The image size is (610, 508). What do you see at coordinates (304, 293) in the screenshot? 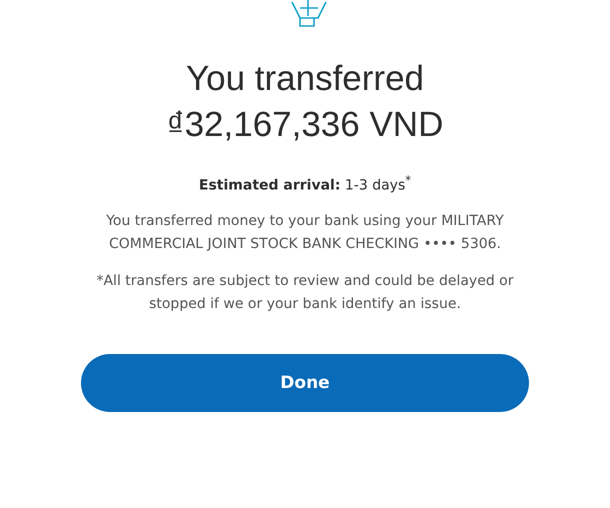
I see `disclaimer-text: *All transfers are subject to review and could be delayed or stopped if we or your bank identify an issue.` at bounding box center [304, 293].